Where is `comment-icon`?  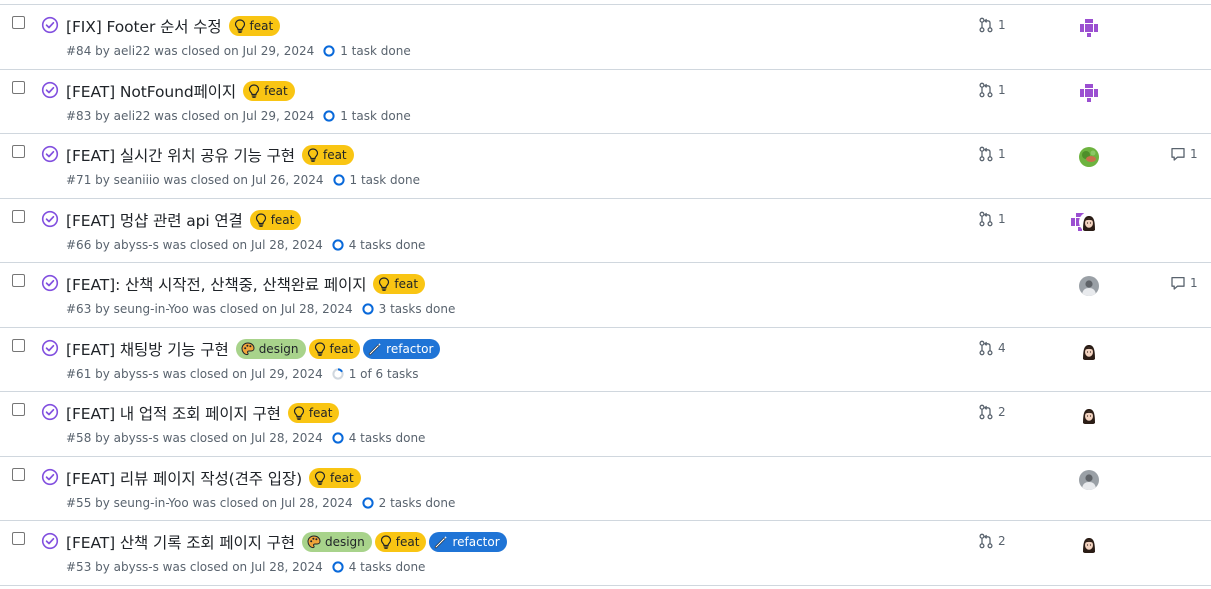
comment-icon is located at coordinates (1180, 283).